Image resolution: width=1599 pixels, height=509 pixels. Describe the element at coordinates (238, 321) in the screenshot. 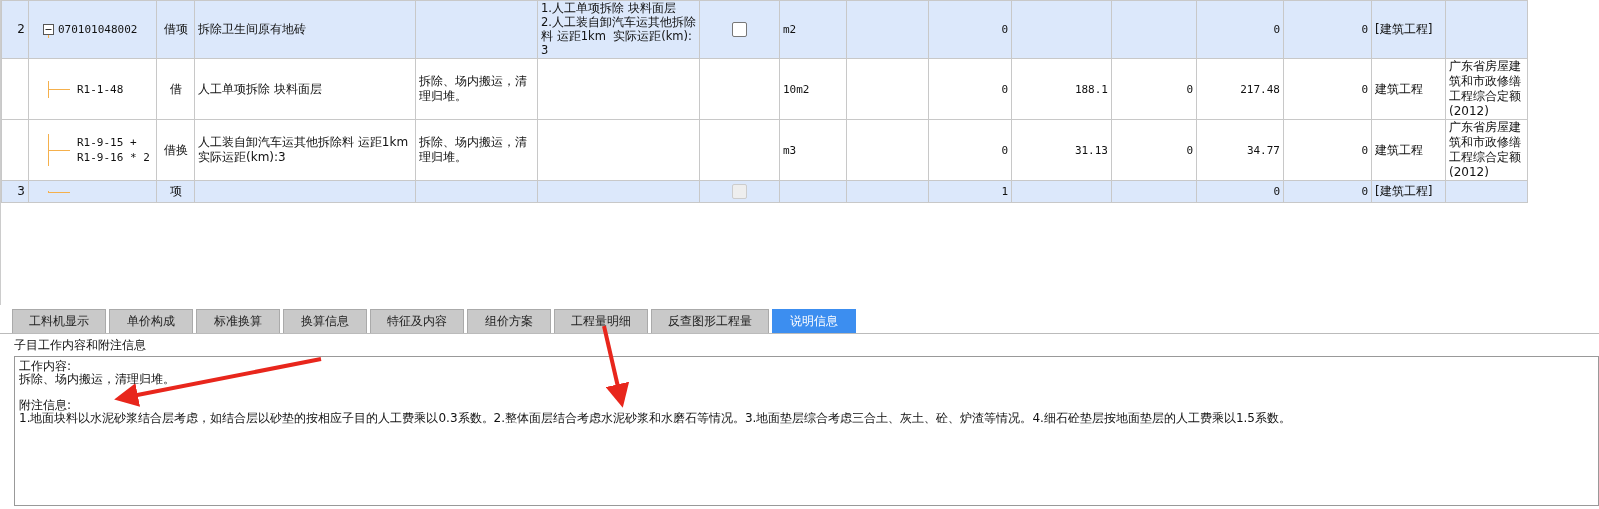

I see `tab: 标准换算` at that location.